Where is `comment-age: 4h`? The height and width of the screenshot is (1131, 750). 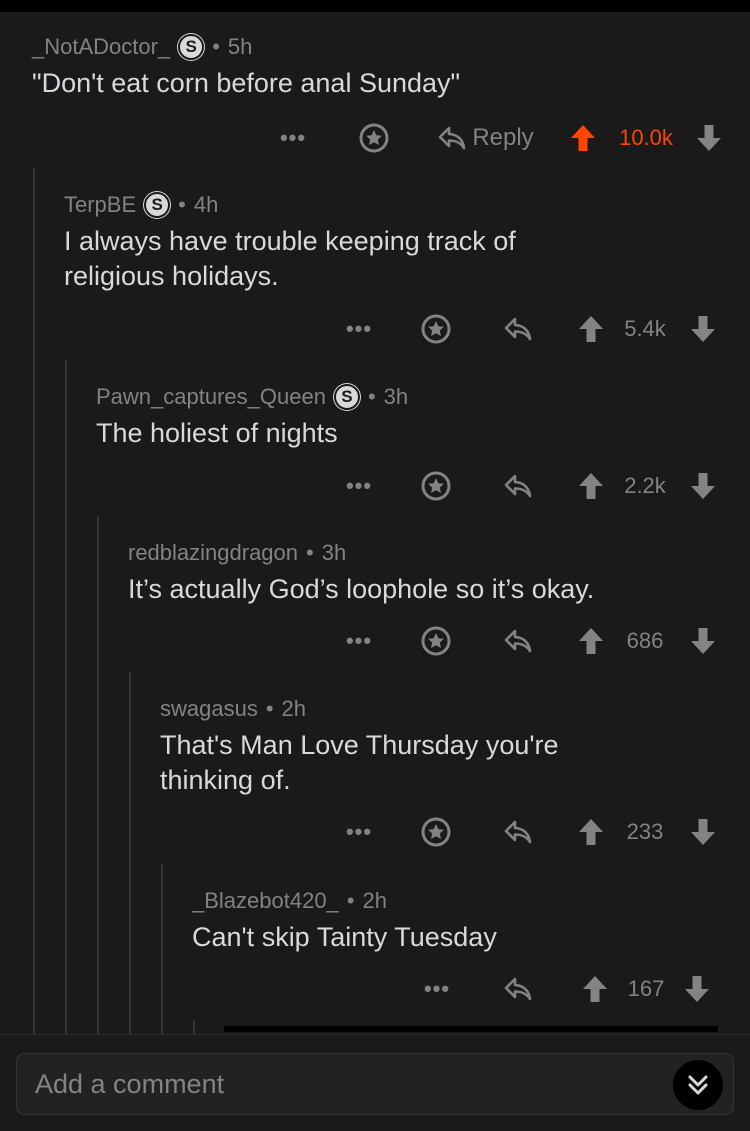 comment-age: 4h is located at coordinates (206, 204).